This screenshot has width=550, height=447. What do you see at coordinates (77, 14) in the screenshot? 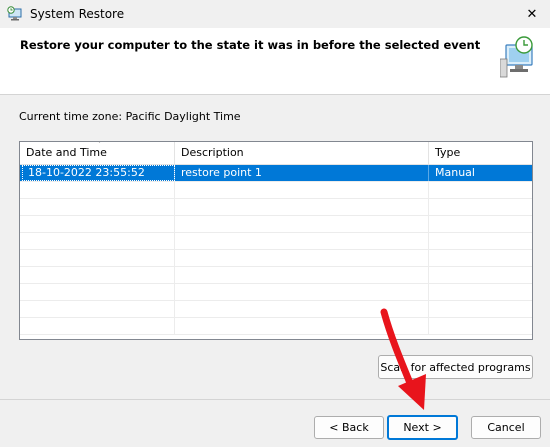
I see `window-title: System Restore` at bounding box center [77, 14].